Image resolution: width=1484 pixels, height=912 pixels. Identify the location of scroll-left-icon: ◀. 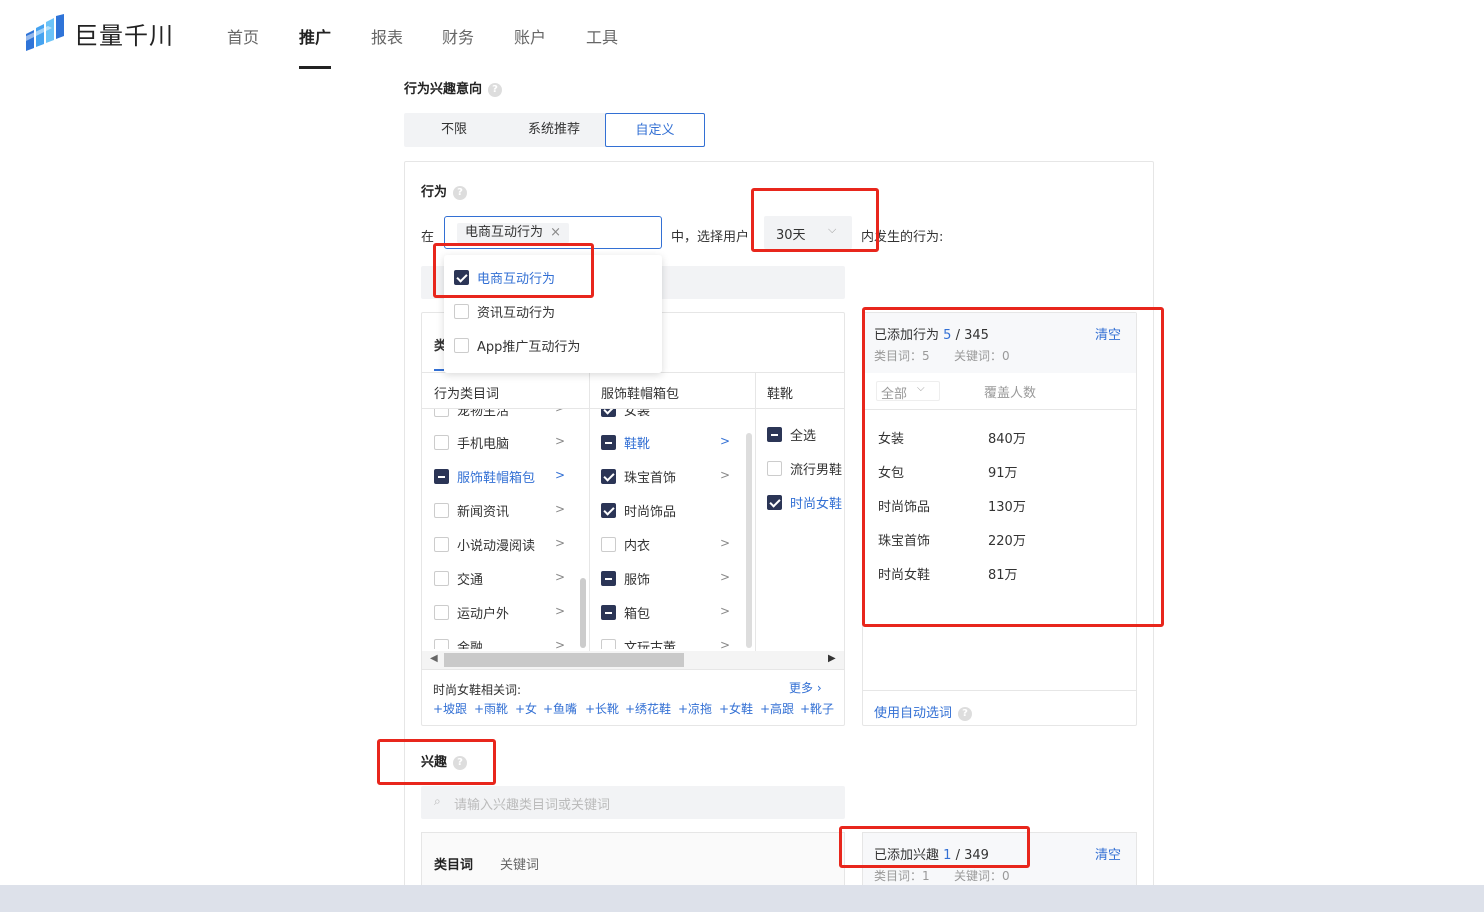
(434, 658).